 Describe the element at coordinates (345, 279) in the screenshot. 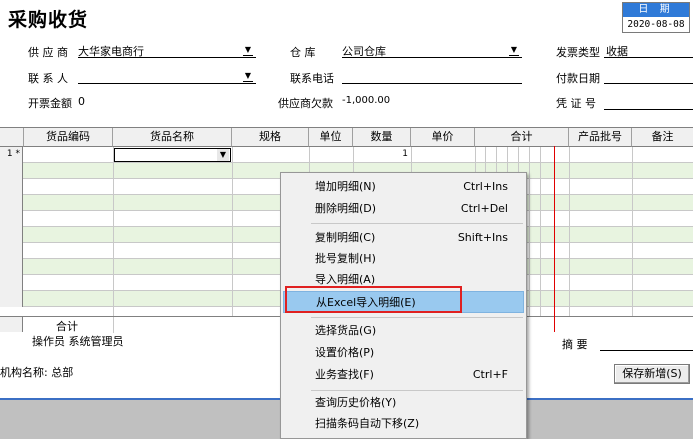

I see `menu-item-label: 导入明细(A)` at that location.